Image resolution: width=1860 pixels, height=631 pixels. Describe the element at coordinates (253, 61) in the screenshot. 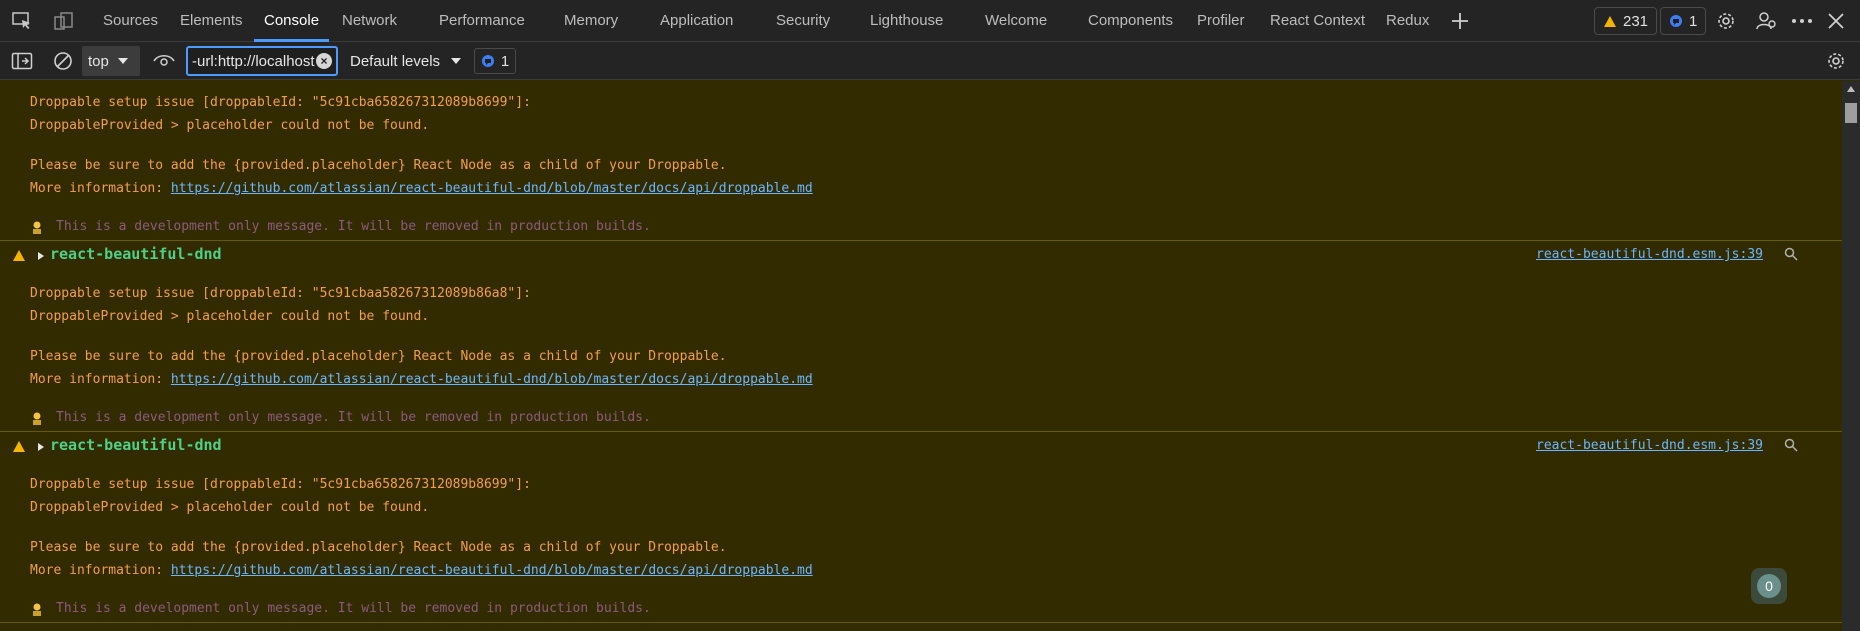

I see `filter-value: -url:http://localhost` at that location.